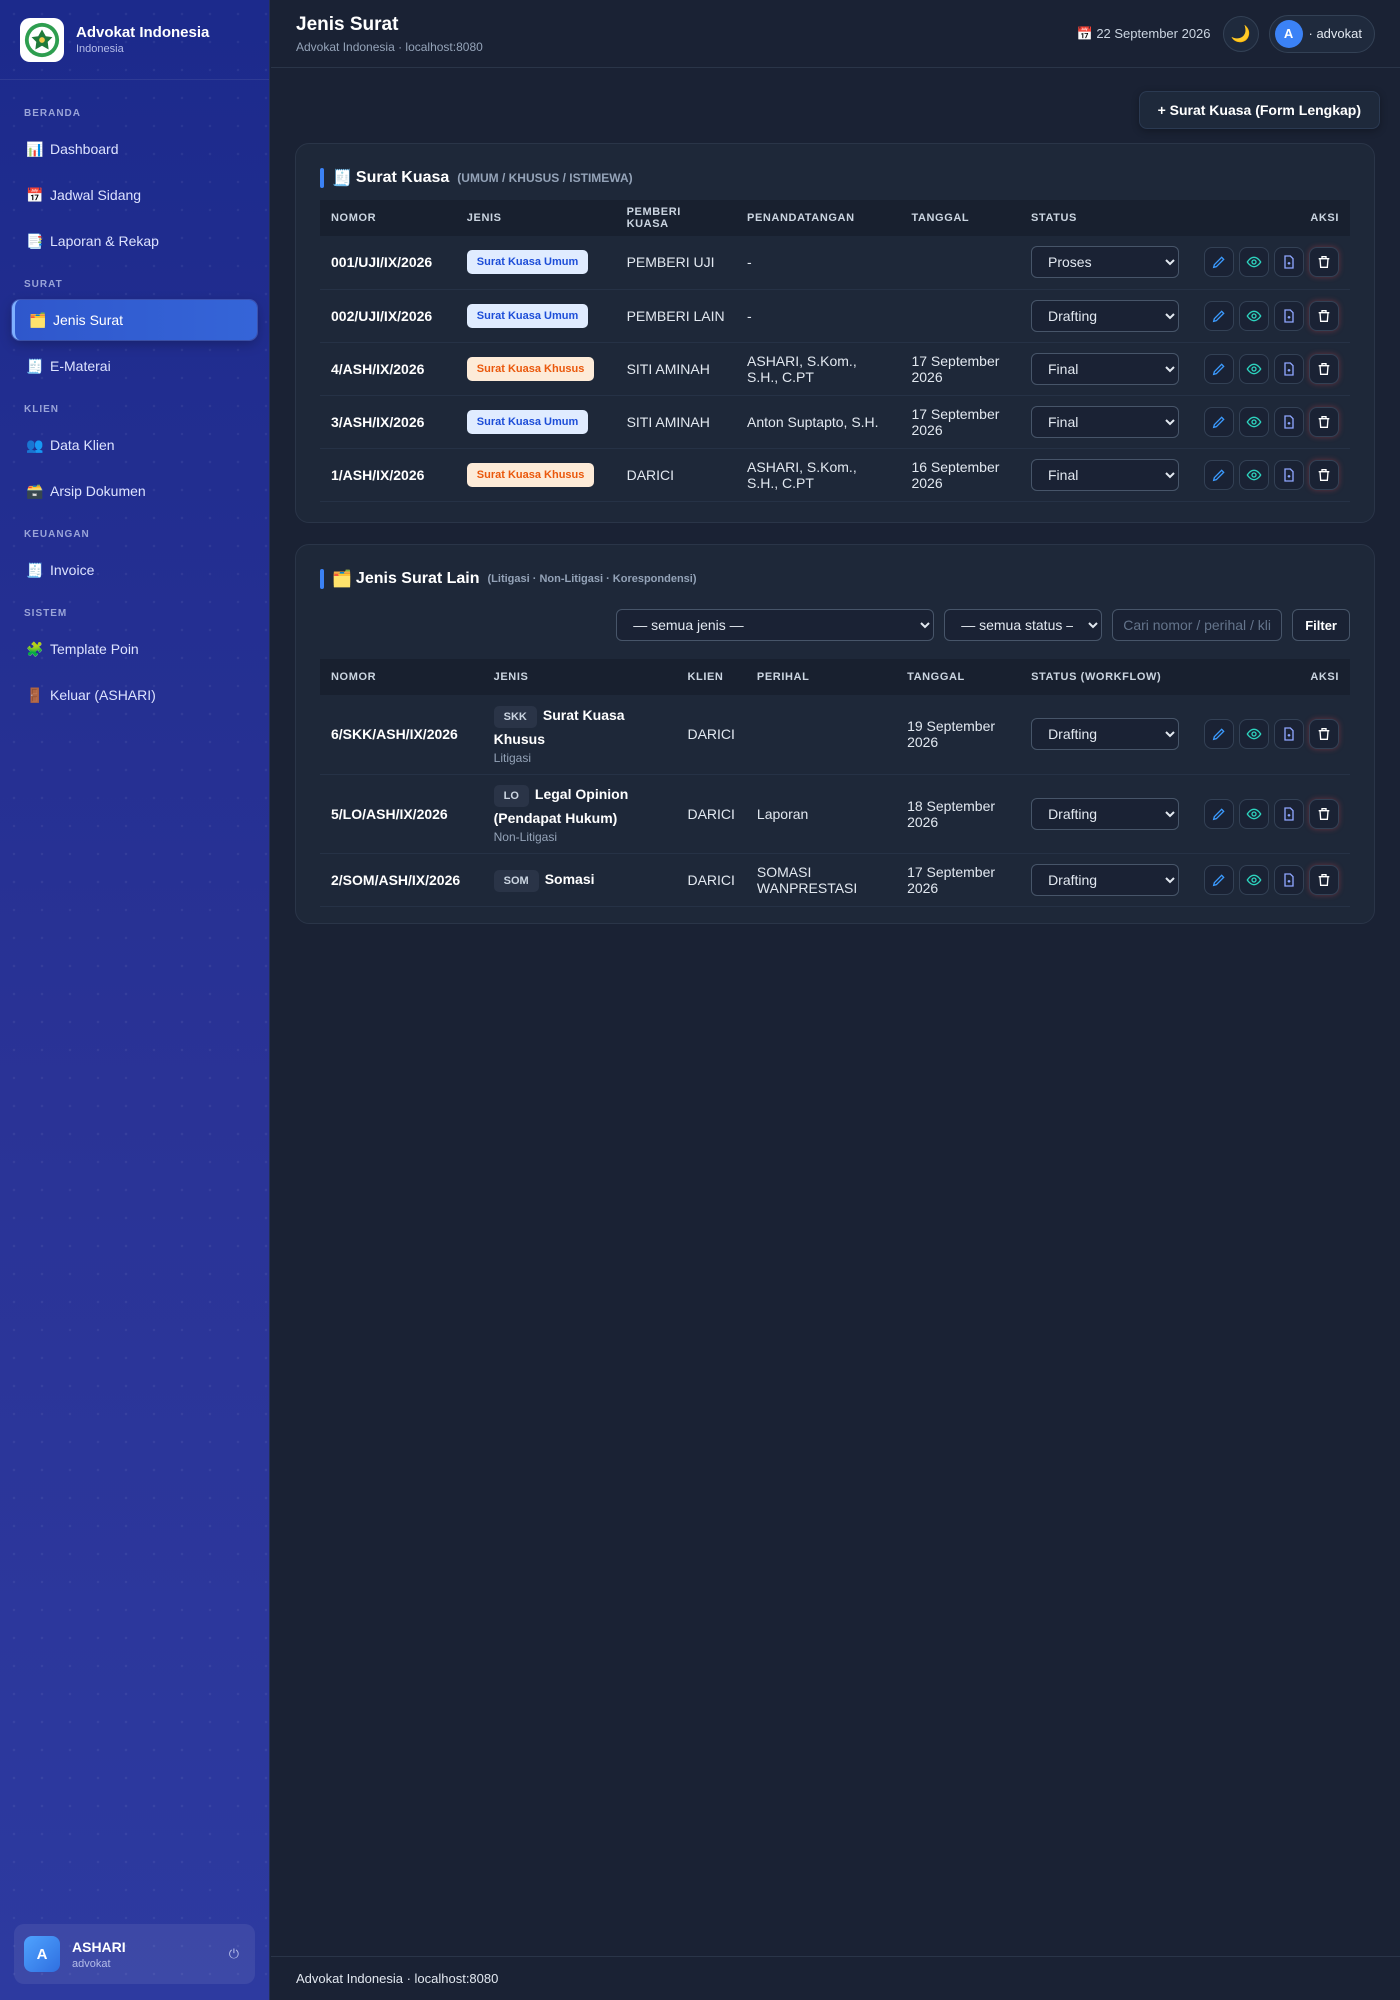 The width and height of the screenshot is (1400, 2000). I want to click on scroll-icon: 🧾, so click(342, 178).